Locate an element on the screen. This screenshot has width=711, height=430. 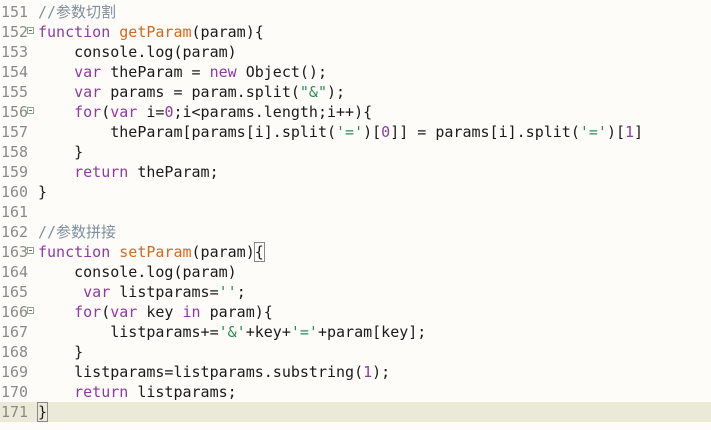
code-text: function setParam(param){ is located at coordinates (151, 252).